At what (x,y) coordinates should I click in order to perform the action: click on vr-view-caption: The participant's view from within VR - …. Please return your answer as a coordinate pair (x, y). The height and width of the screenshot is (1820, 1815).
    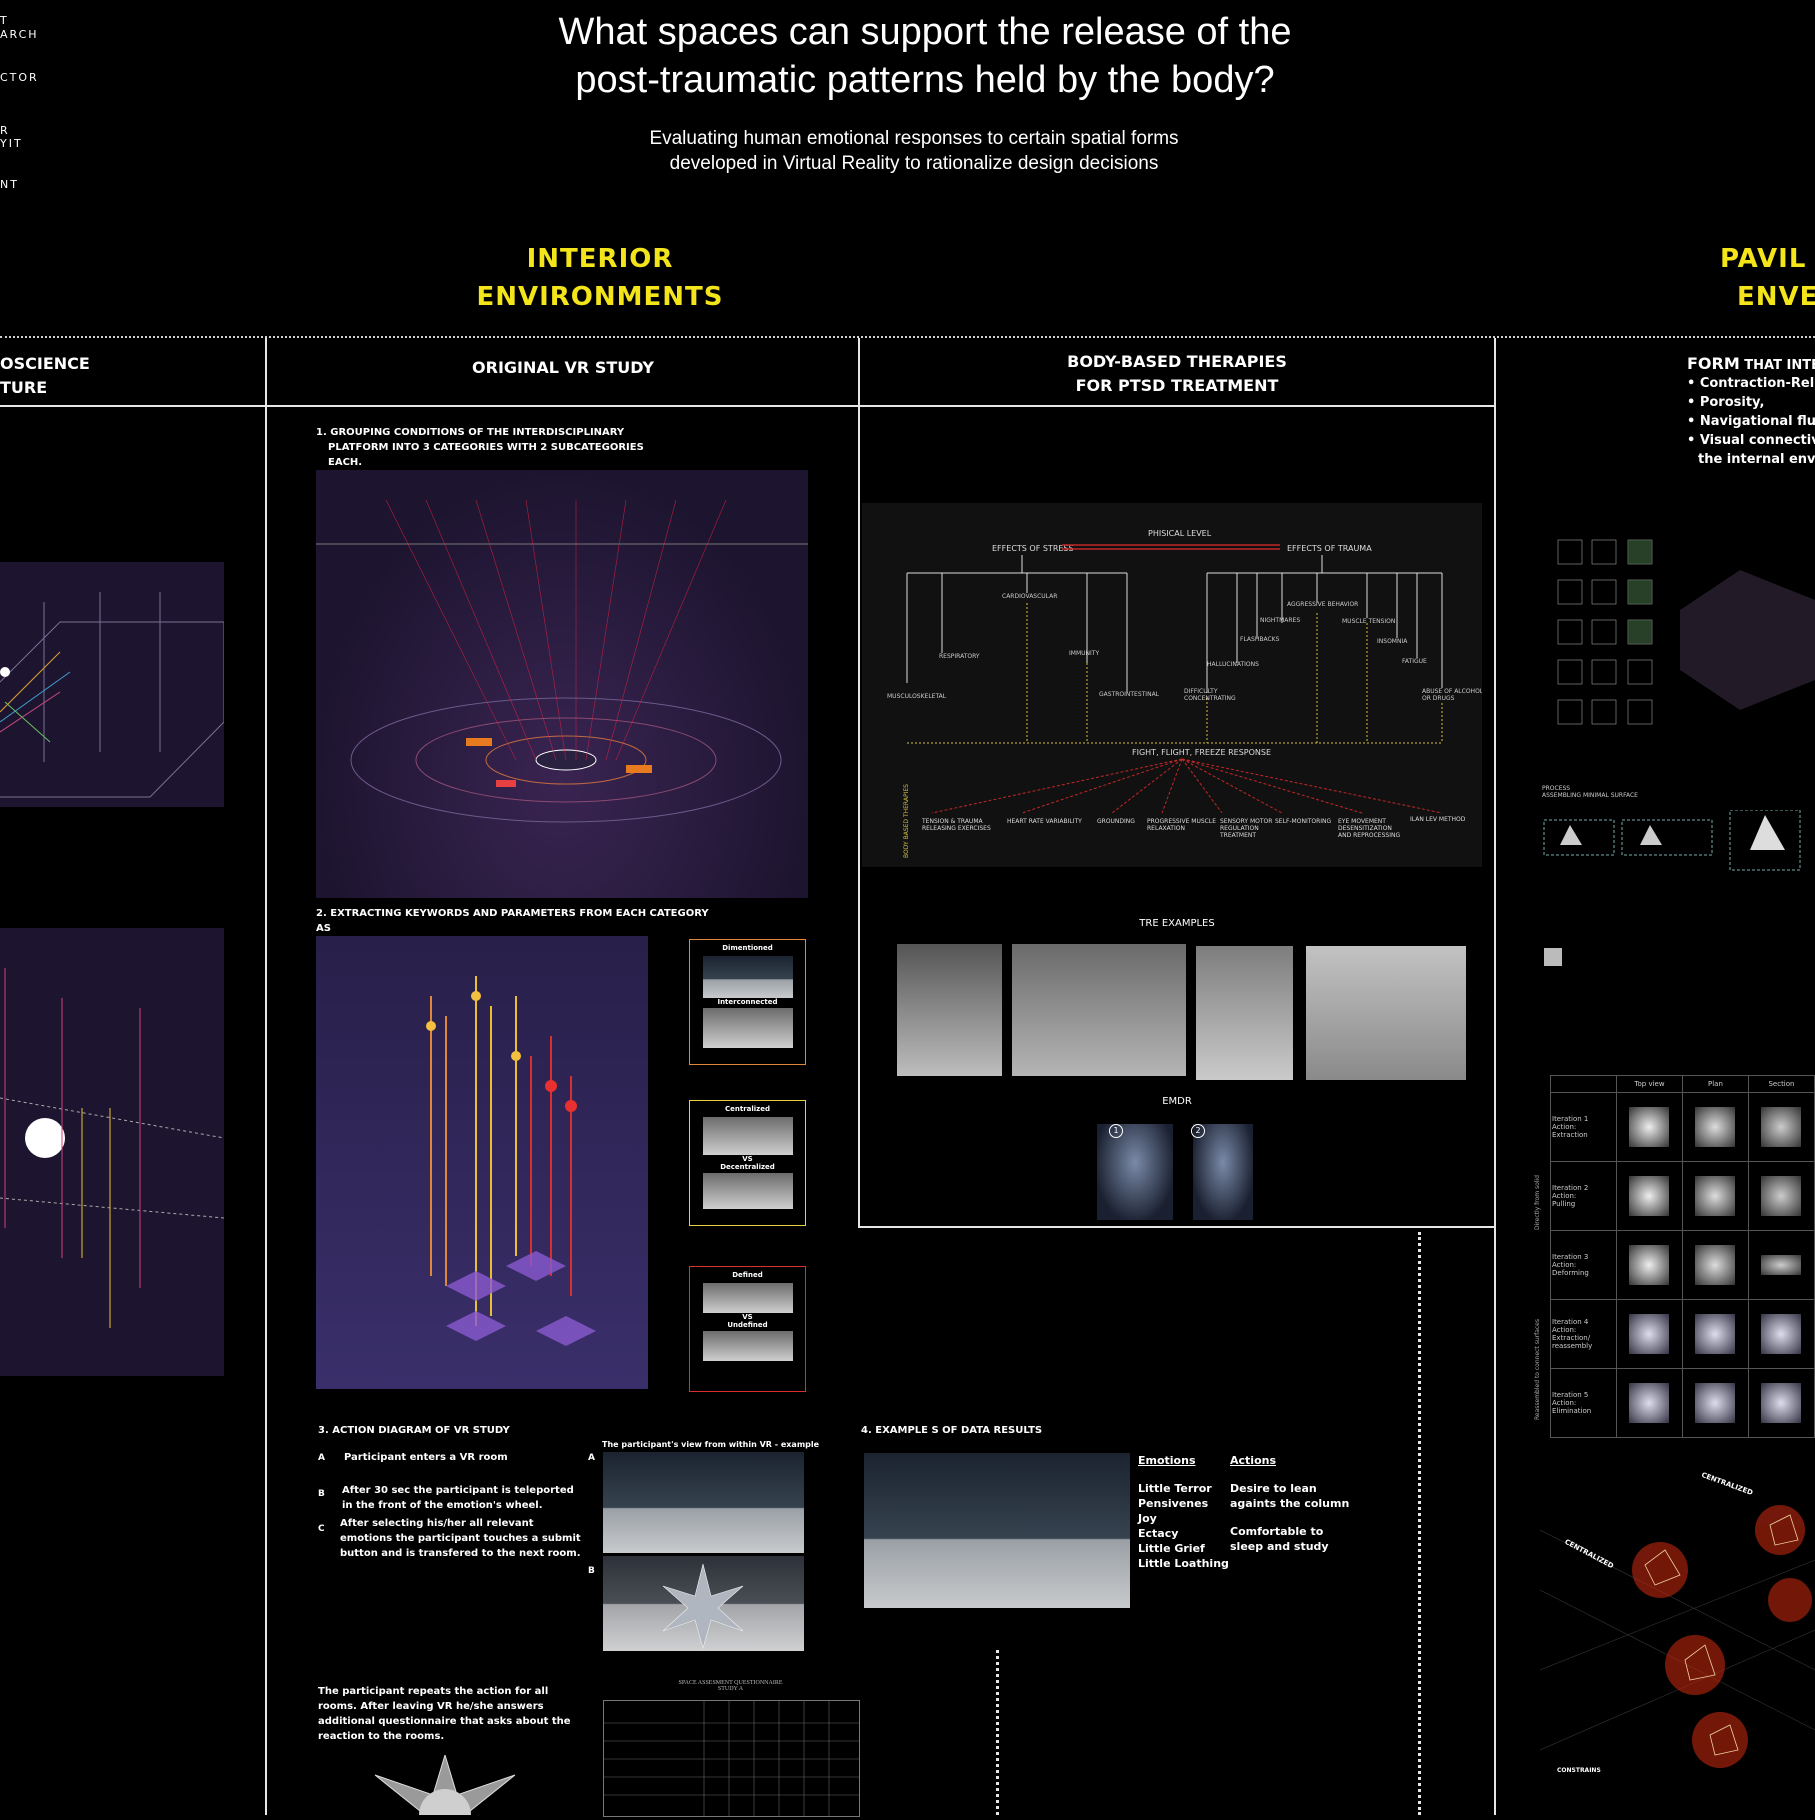
    Looking at the image, I should click on (711, 1444).